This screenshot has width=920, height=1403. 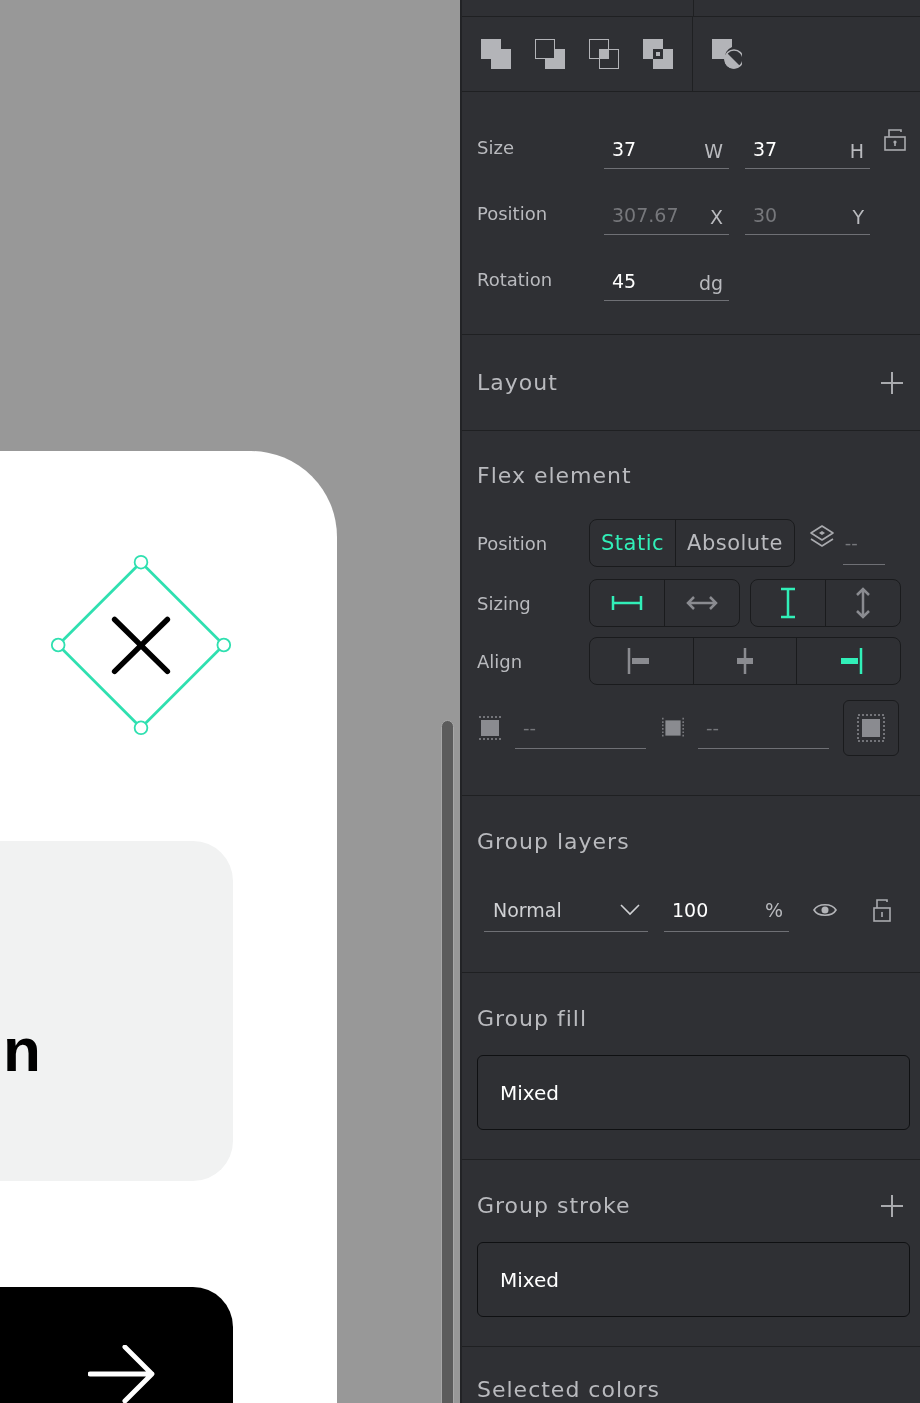 I want to click on field-label: Size, so click(x=496, y=147).